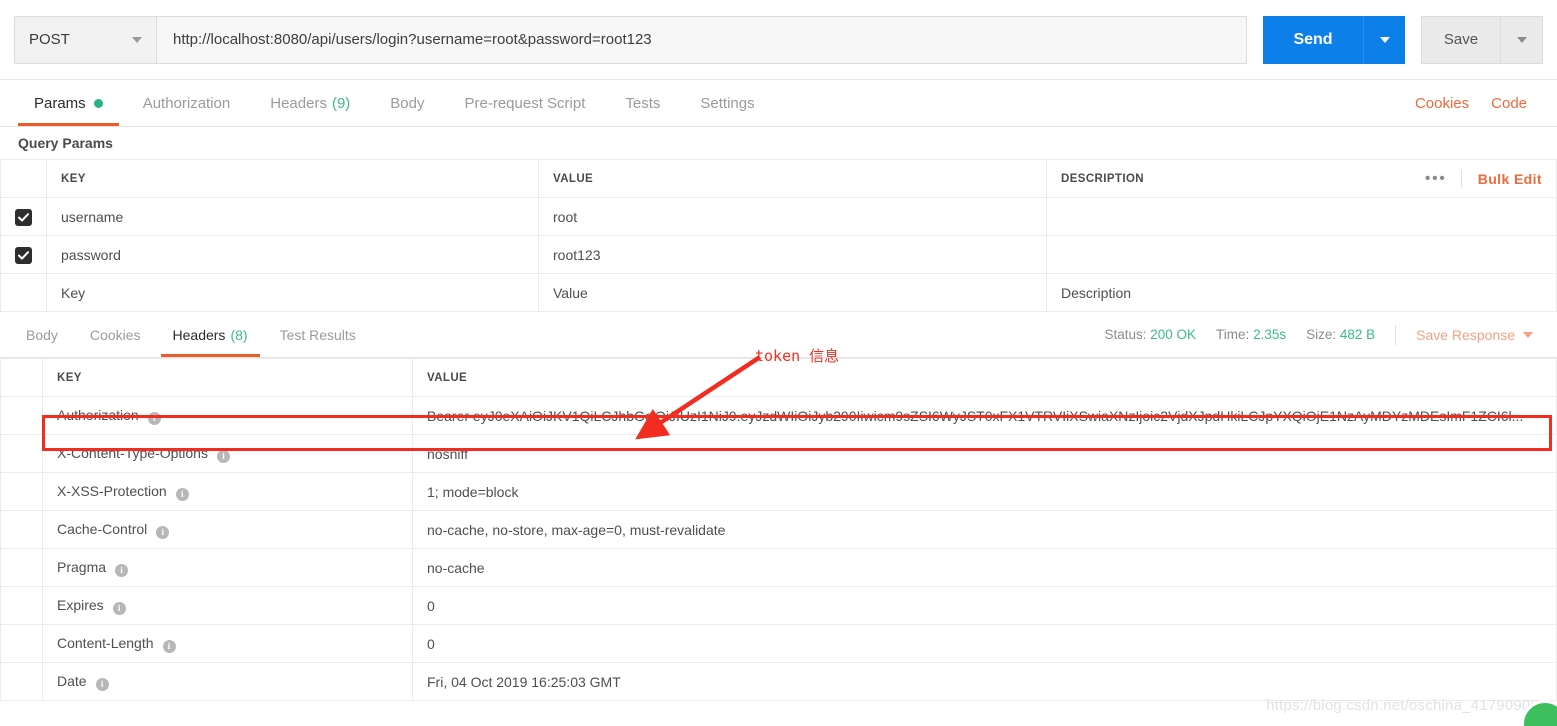 This screenshot has height=726, width=1557. Describe the element at coordinates (1125, 334) in the screenshot. I see `status-label: Status:` at that location.